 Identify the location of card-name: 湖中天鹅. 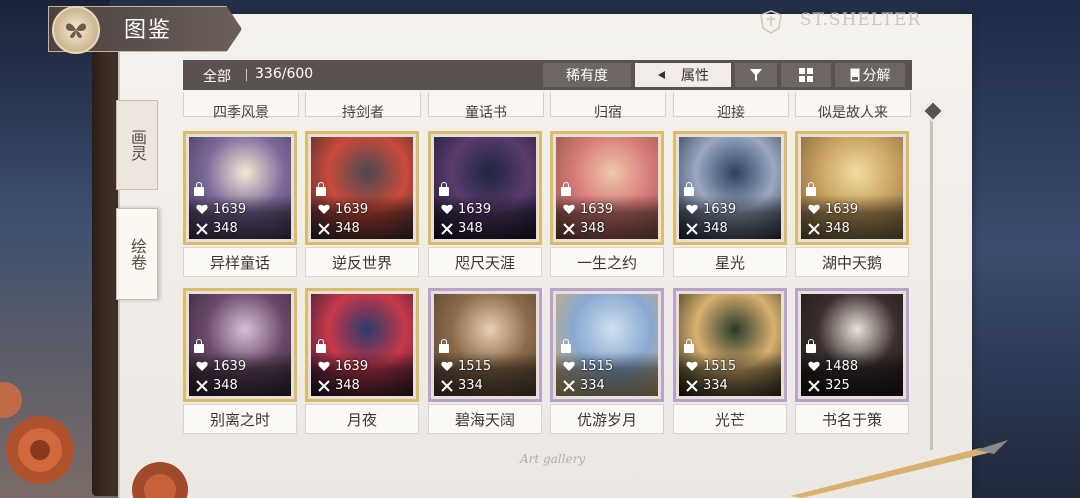
(852, 262).